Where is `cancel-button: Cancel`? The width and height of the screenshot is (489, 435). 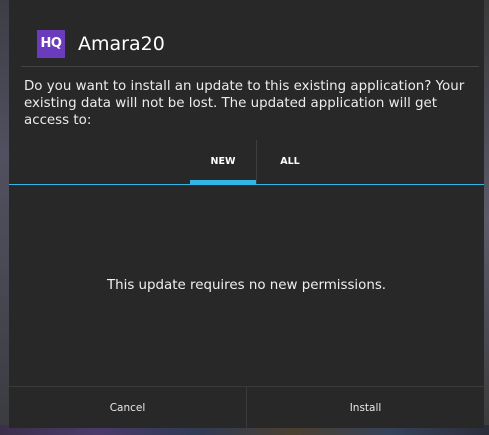 cancel-button: Cancel is located at coordinates (127, 408).